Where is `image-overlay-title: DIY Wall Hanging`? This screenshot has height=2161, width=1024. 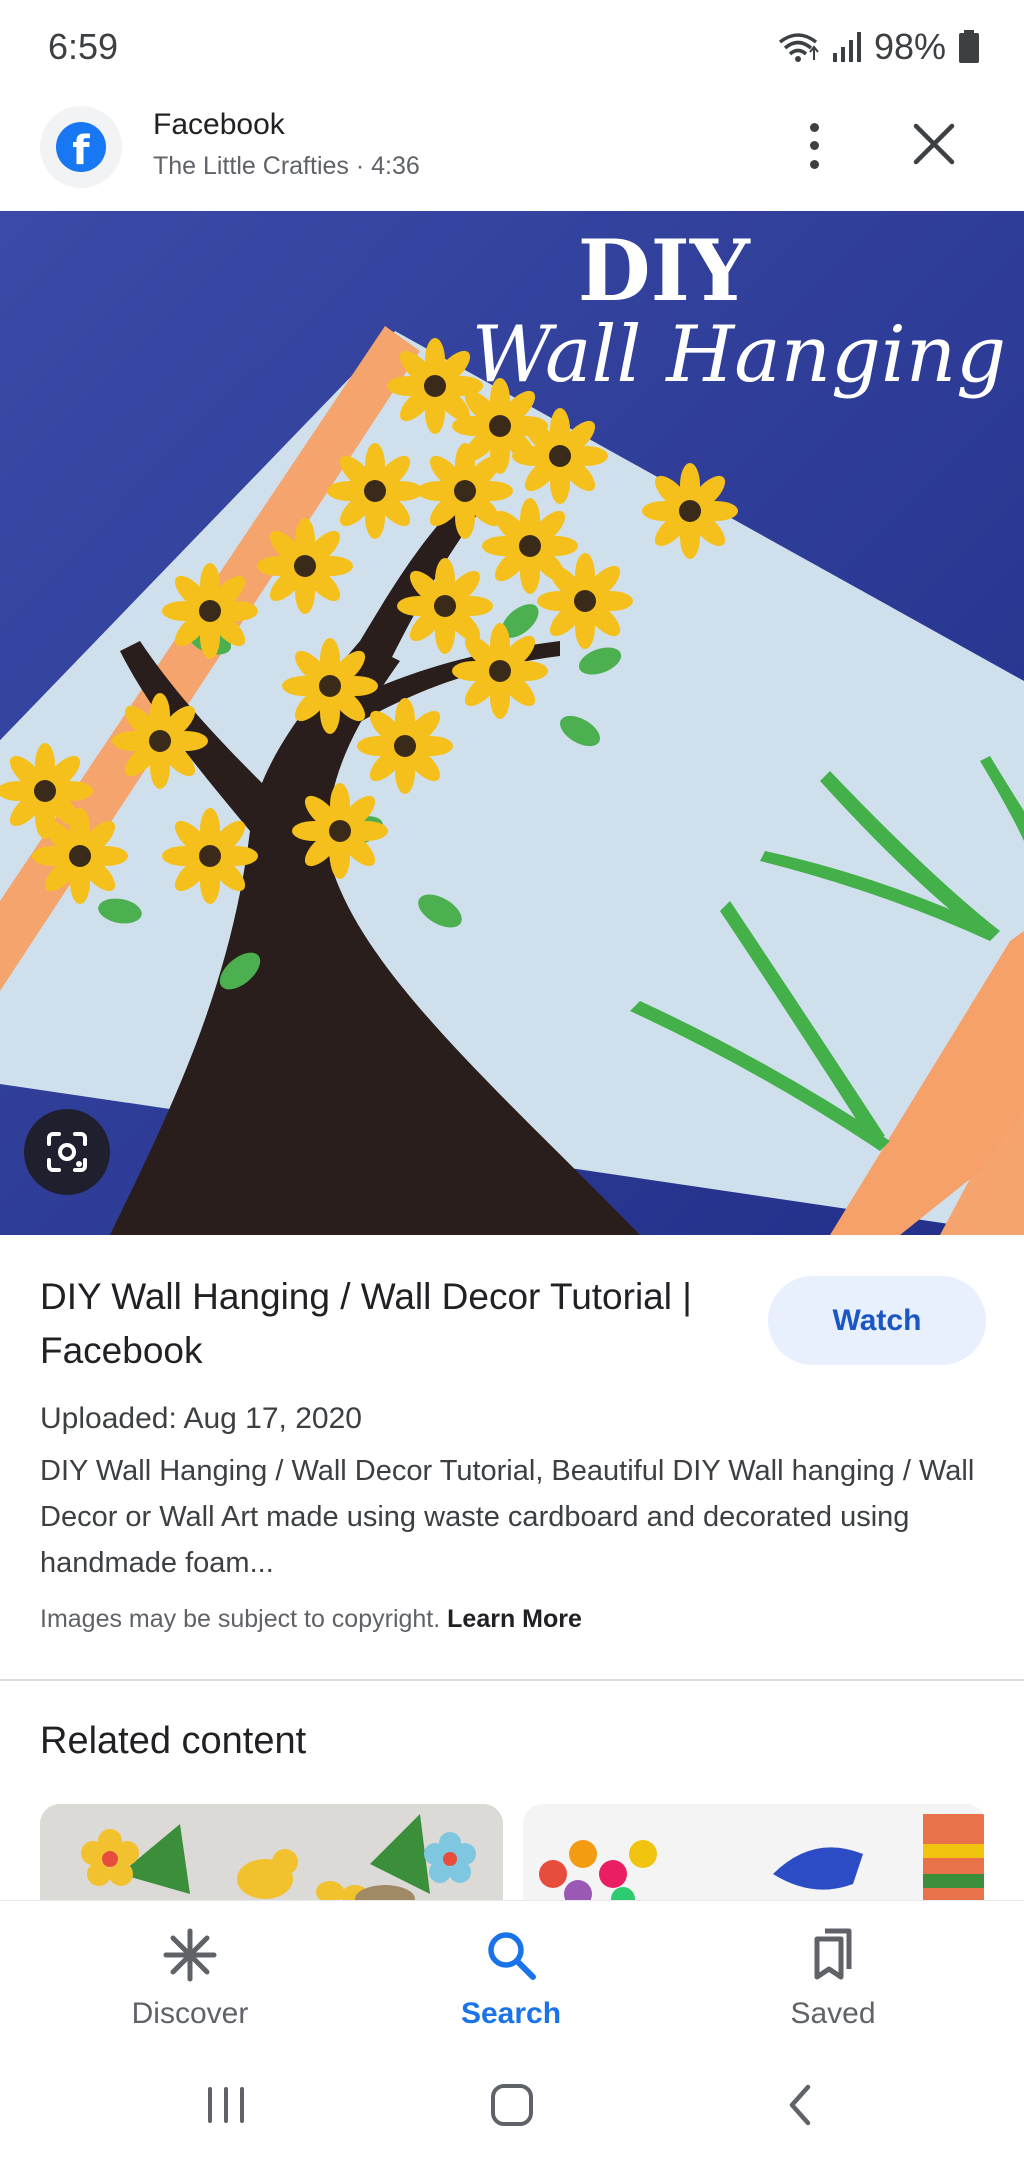 image-overlay-title: DIY Wall Hanging is located at coordinates (739, 314).